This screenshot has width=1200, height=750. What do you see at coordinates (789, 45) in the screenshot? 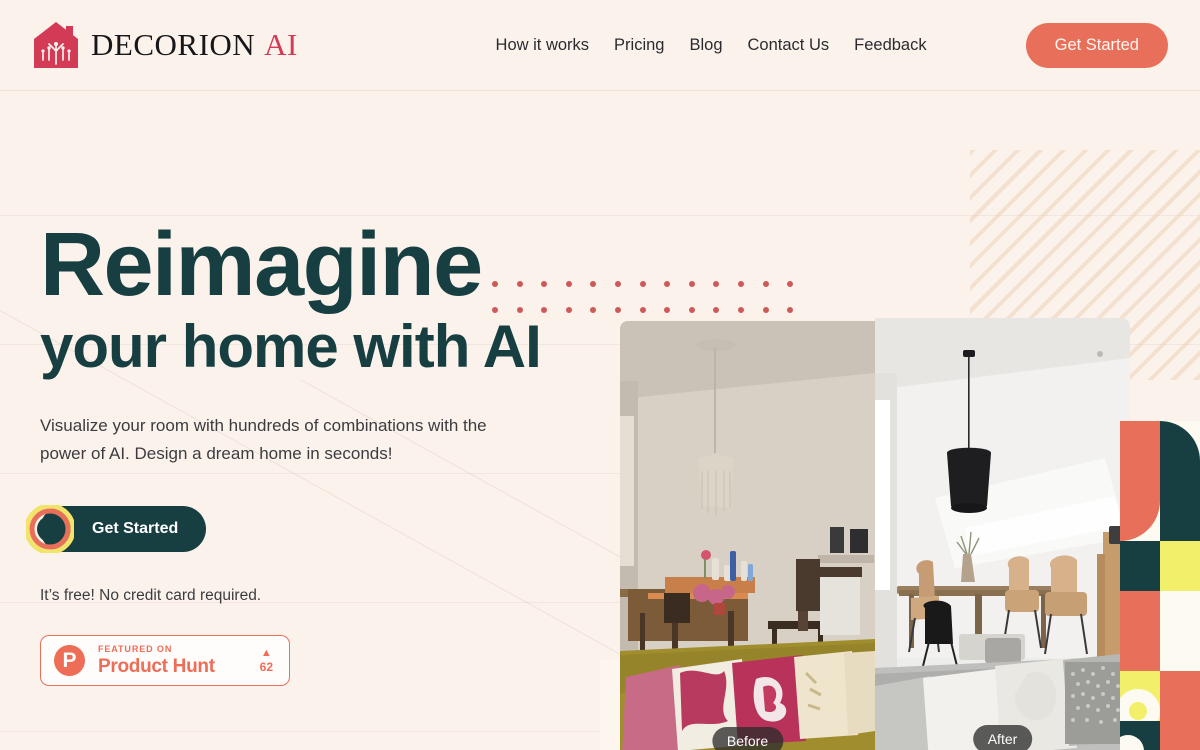
I see `nav-item-contact-us: Contact Us` at bounding box center [789, 45].